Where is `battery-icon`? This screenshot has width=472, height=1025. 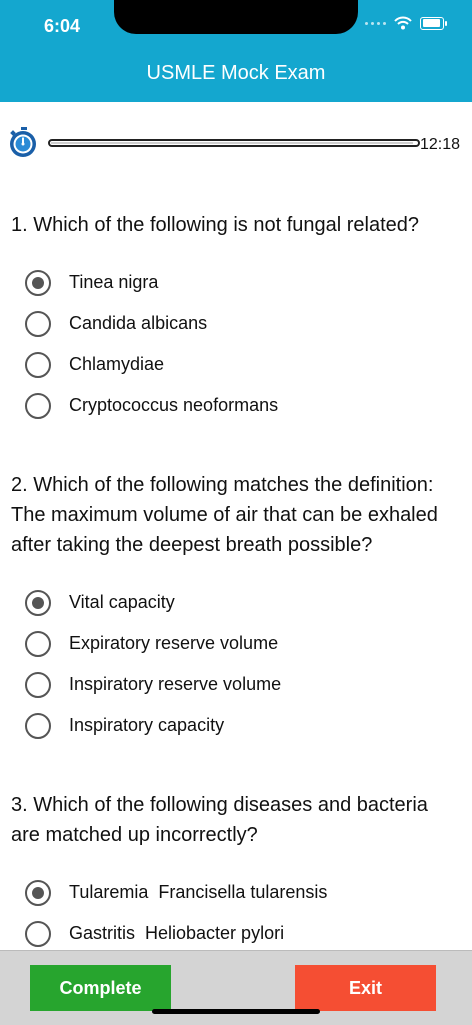 battery-icon is located at coordinates (433, 23).